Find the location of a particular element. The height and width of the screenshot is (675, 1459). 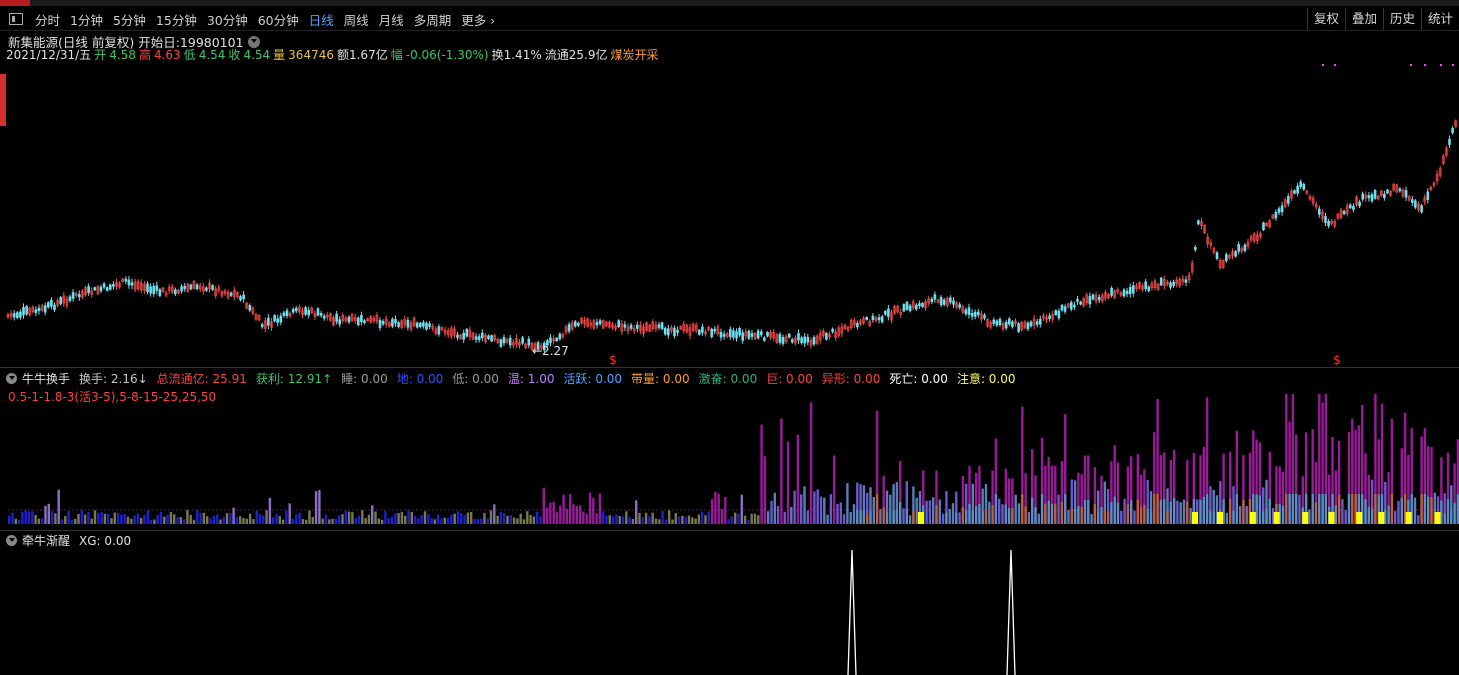

tab-multi-period: 多周期 is located at coordinates (433, 19).